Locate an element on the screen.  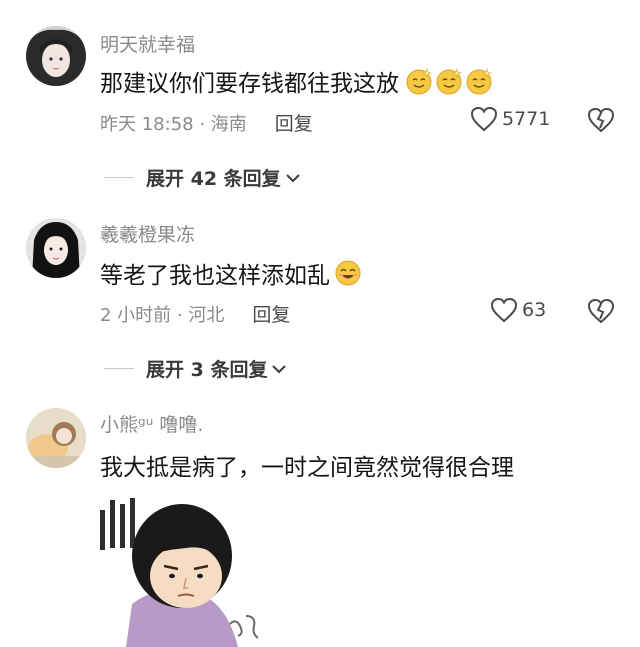
comment-meta: 昨天 18:58 · 海南 回复 is located at coordinates (206, 122).